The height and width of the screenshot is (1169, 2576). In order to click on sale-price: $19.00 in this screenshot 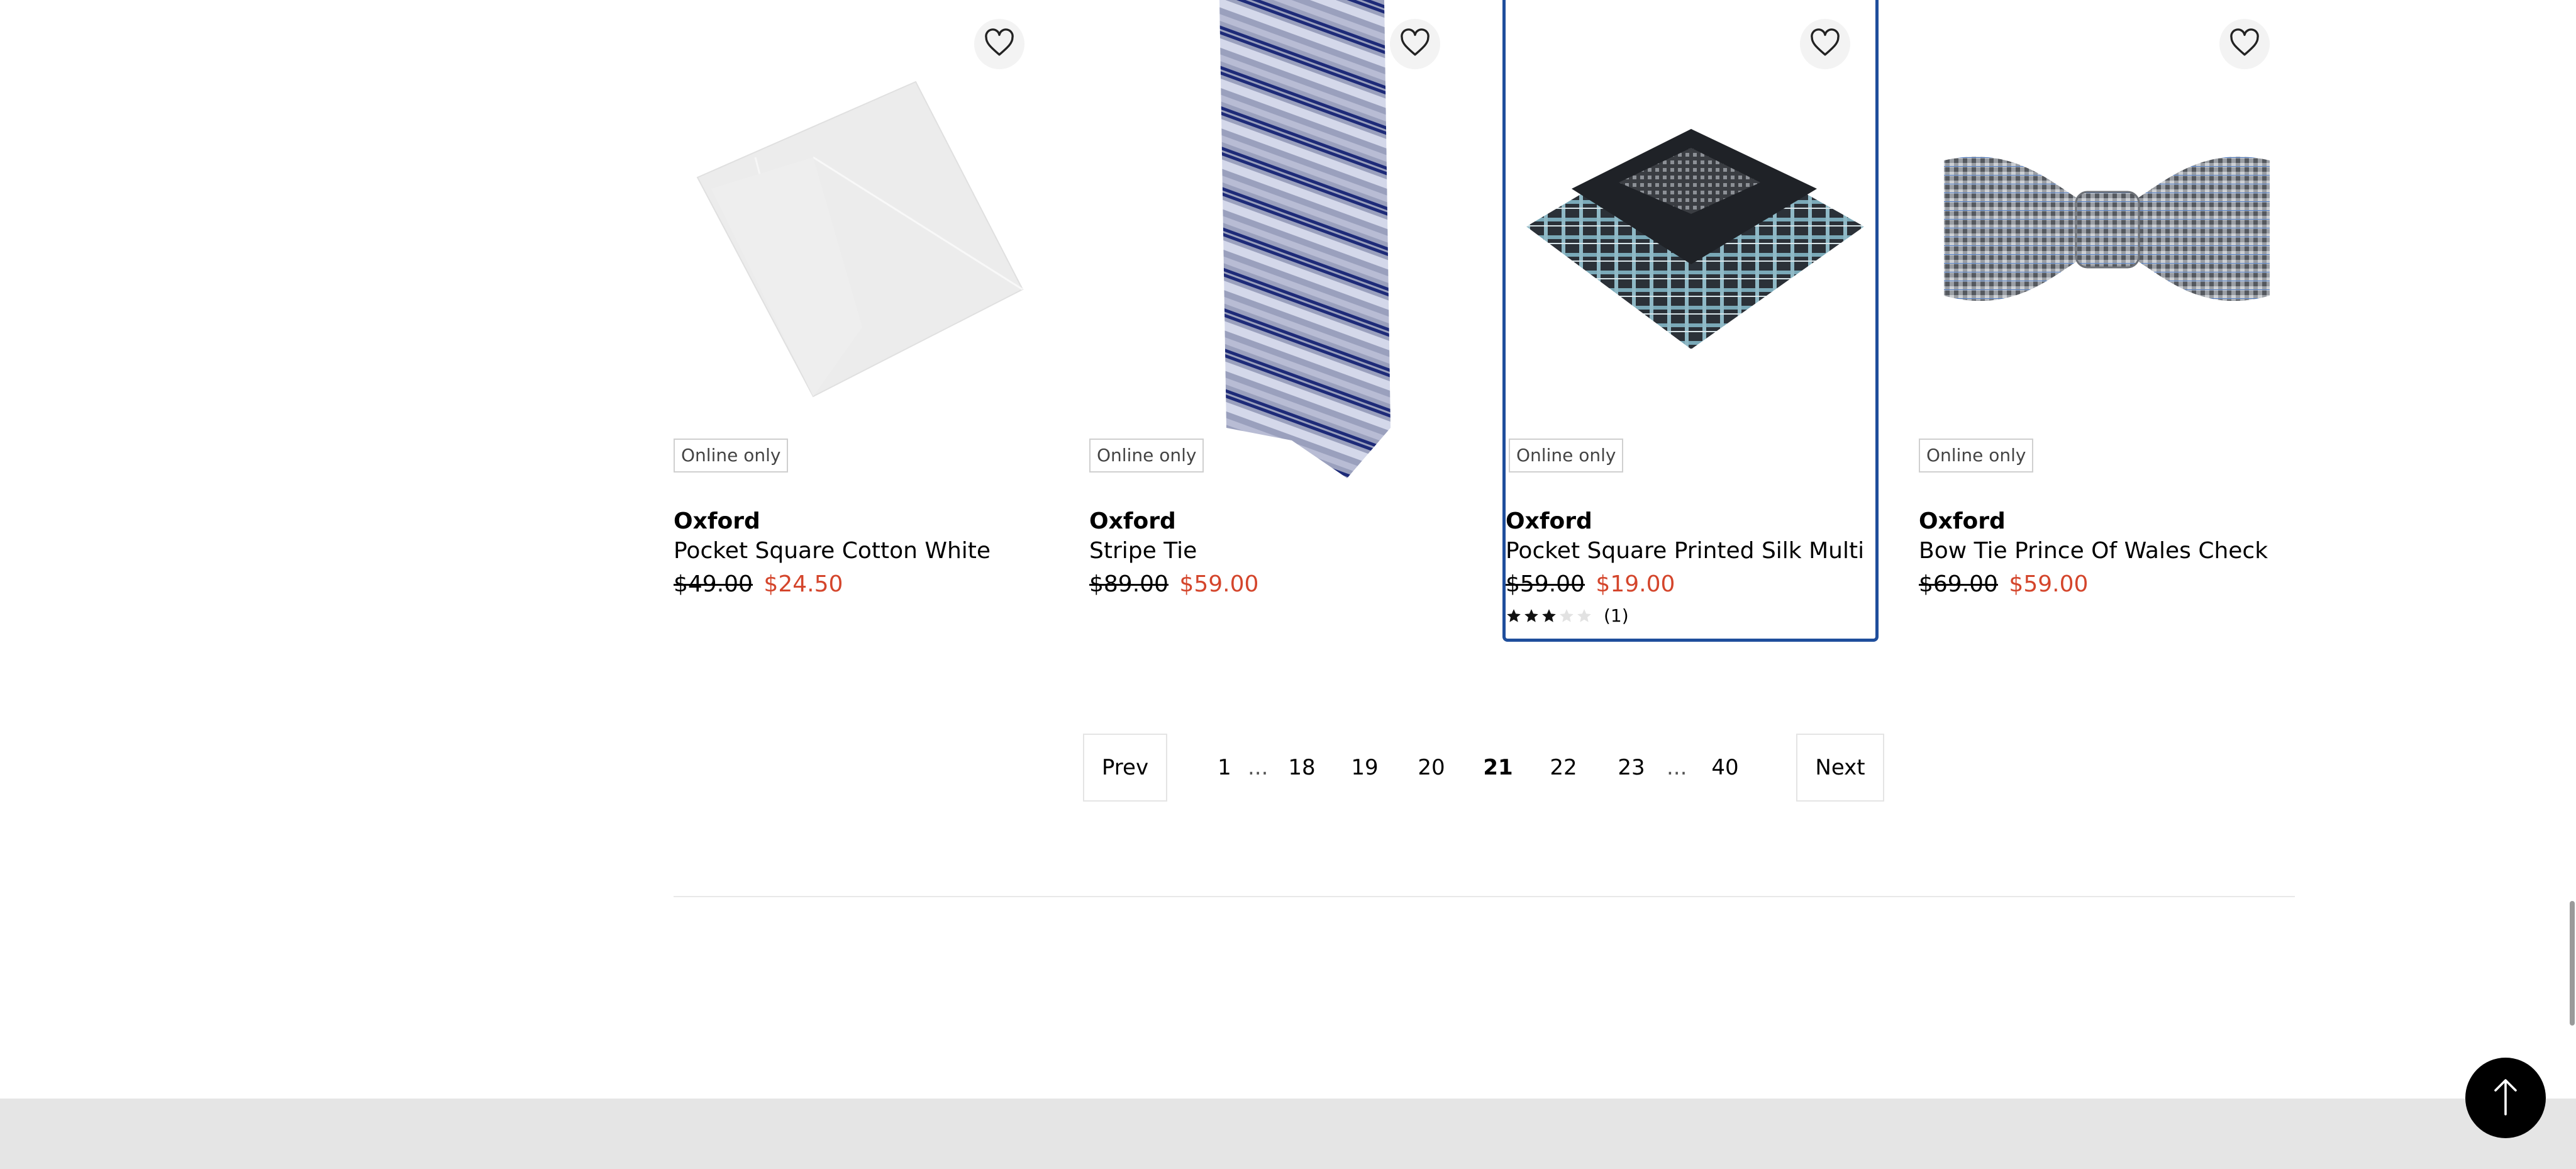, I will do `click(1635, 584)`.